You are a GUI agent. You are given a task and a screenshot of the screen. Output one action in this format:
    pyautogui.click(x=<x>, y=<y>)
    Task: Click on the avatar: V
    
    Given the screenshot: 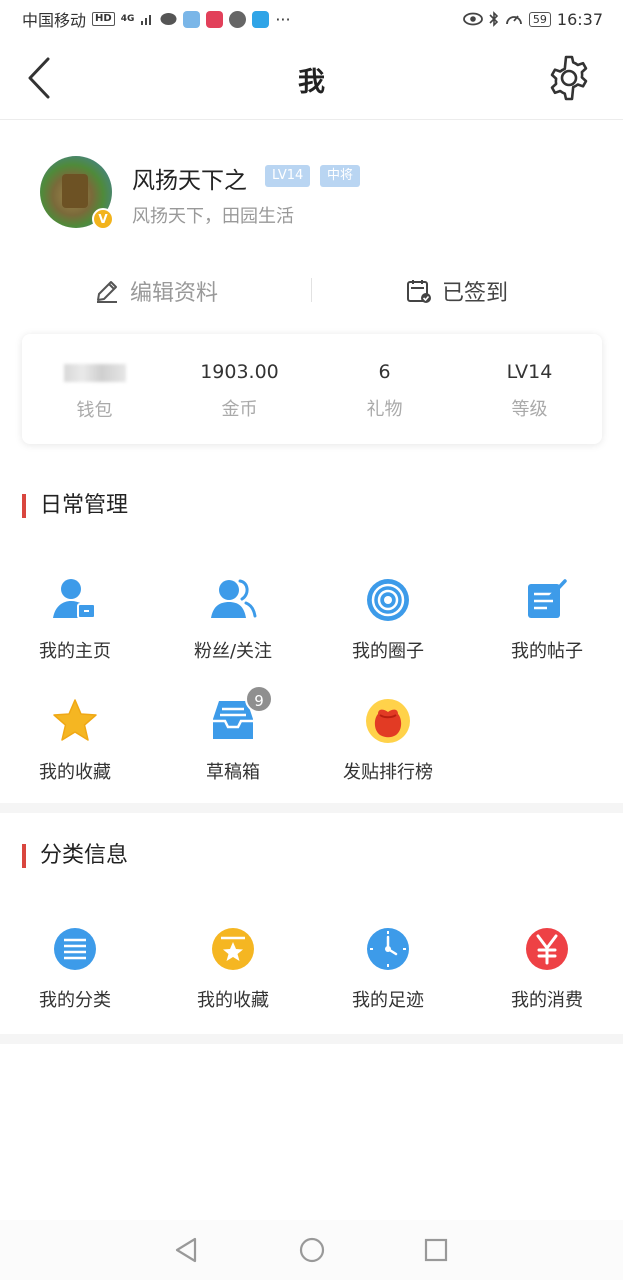 What is the action you would take?
    pyautogui.click(x=77, y=193)
    